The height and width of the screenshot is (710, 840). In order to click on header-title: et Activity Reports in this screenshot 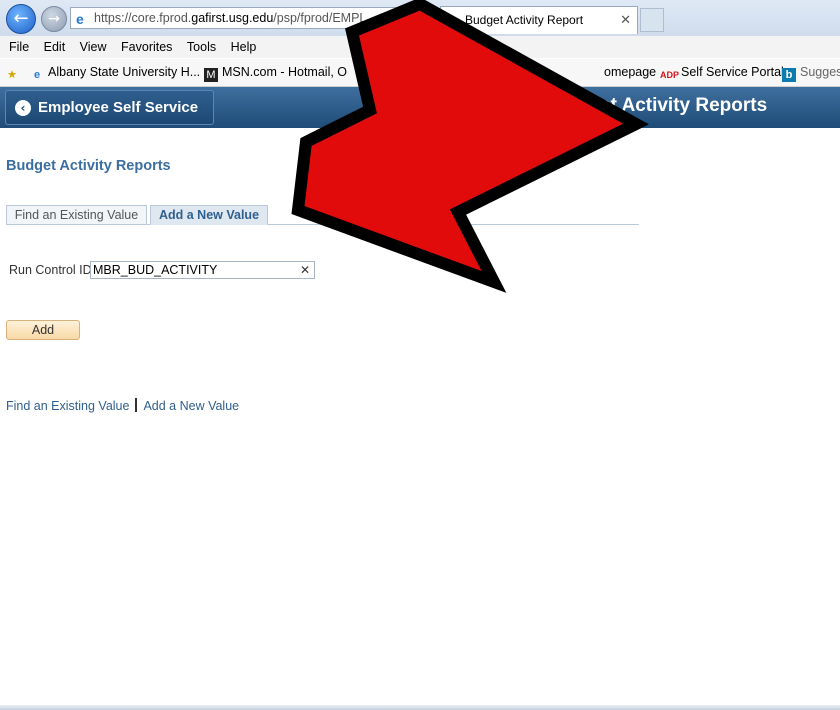, I will do `click(684, 105)`.